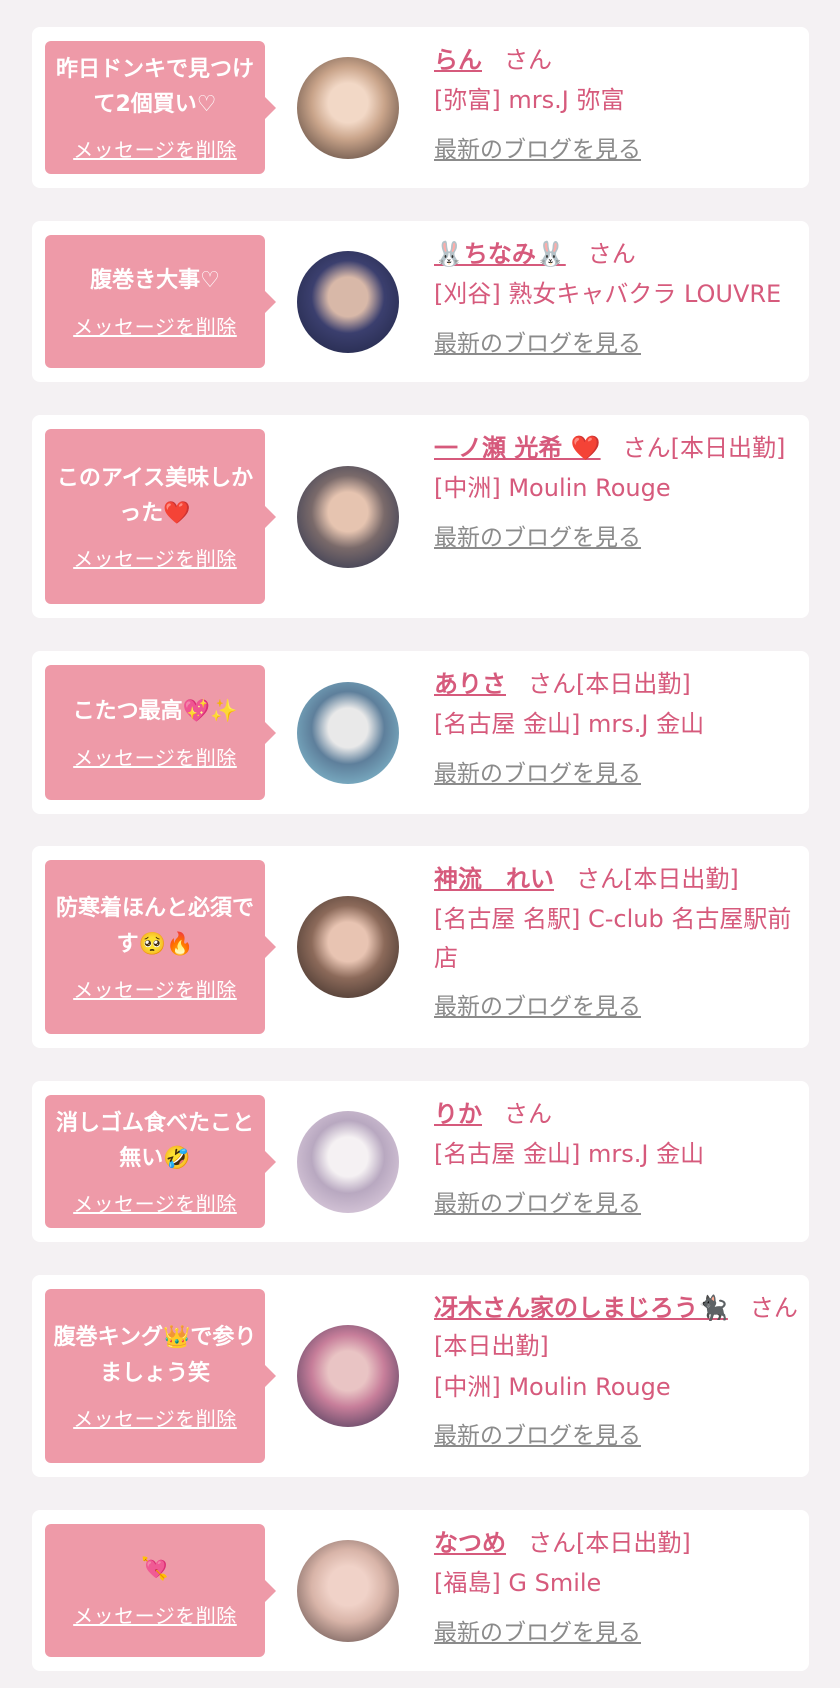 This screenshot has height=1688, width=840. What do you see at coordinates (617, 448) in the screenshot?
I see `name-line: 一ノ瀬 光希 ❤️ さん[本日出勤]` at bounding box center [617, 448].